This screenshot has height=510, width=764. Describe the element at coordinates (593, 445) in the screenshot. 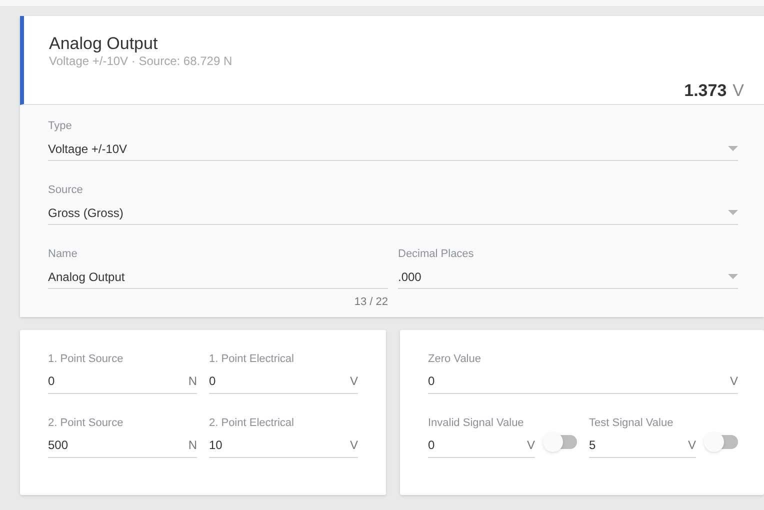

I see `field-value: 5` at that location.